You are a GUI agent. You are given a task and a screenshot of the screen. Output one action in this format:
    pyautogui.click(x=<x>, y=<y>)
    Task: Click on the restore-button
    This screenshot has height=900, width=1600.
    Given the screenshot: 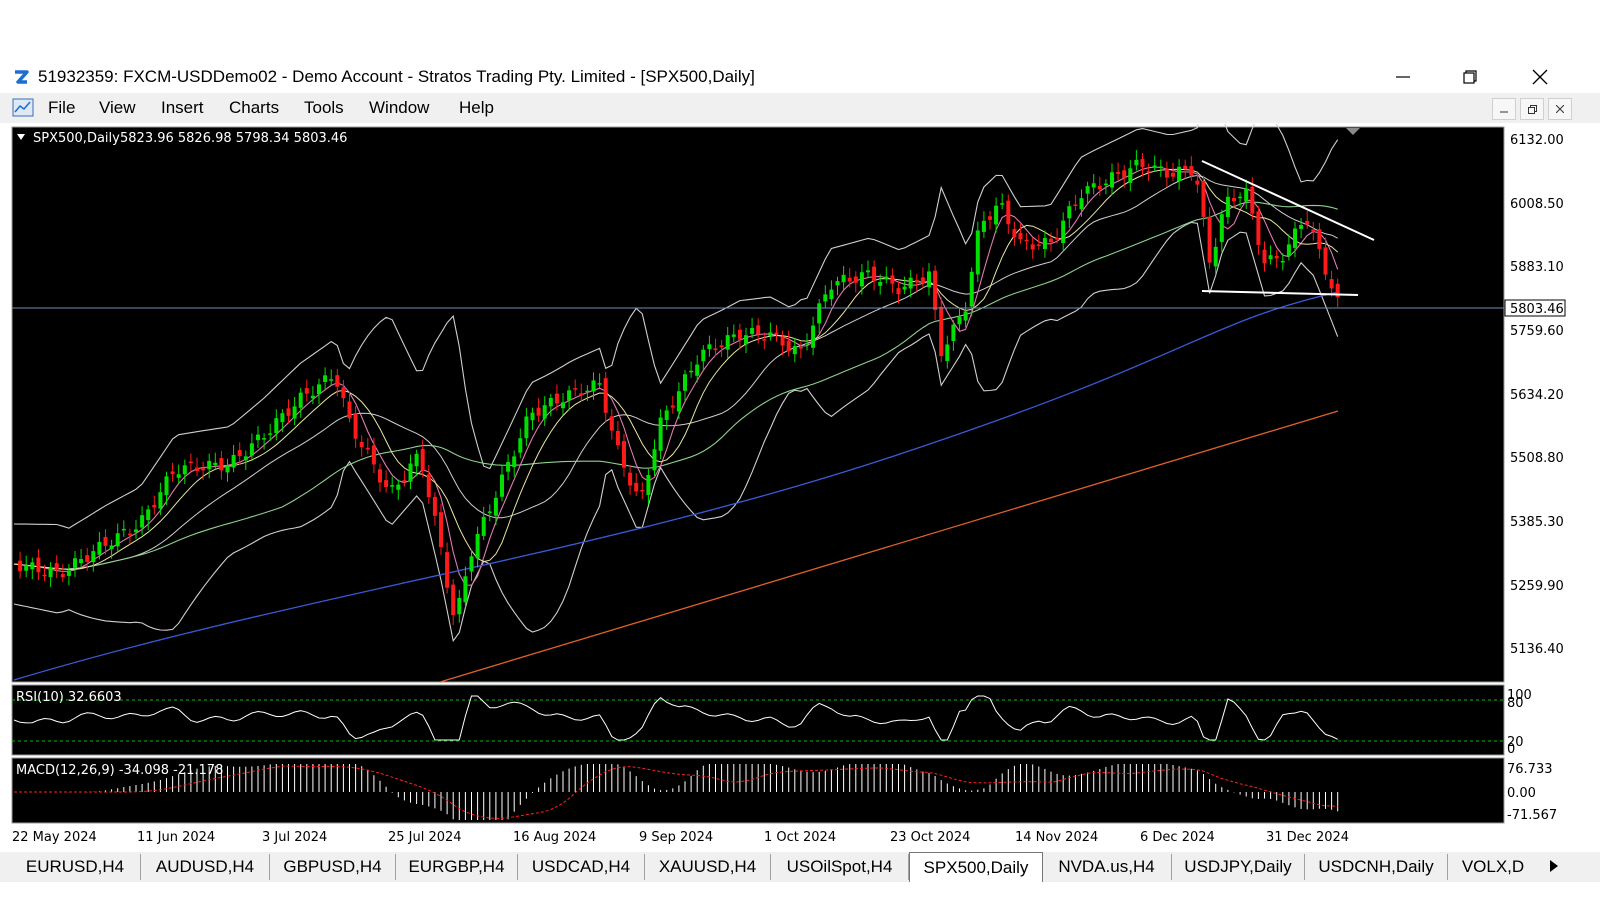 What is the action you would take?
    pyautogui.click(x=1470, y=77)
    